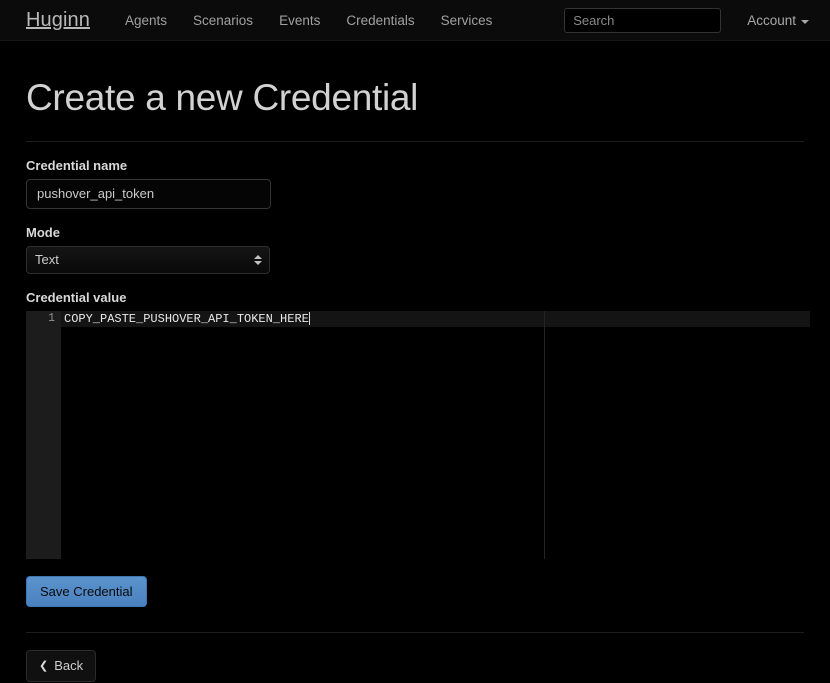 This screenshot has height=683, width=830. I want to click on nav-link-agents: Agents, so click(146, 20).